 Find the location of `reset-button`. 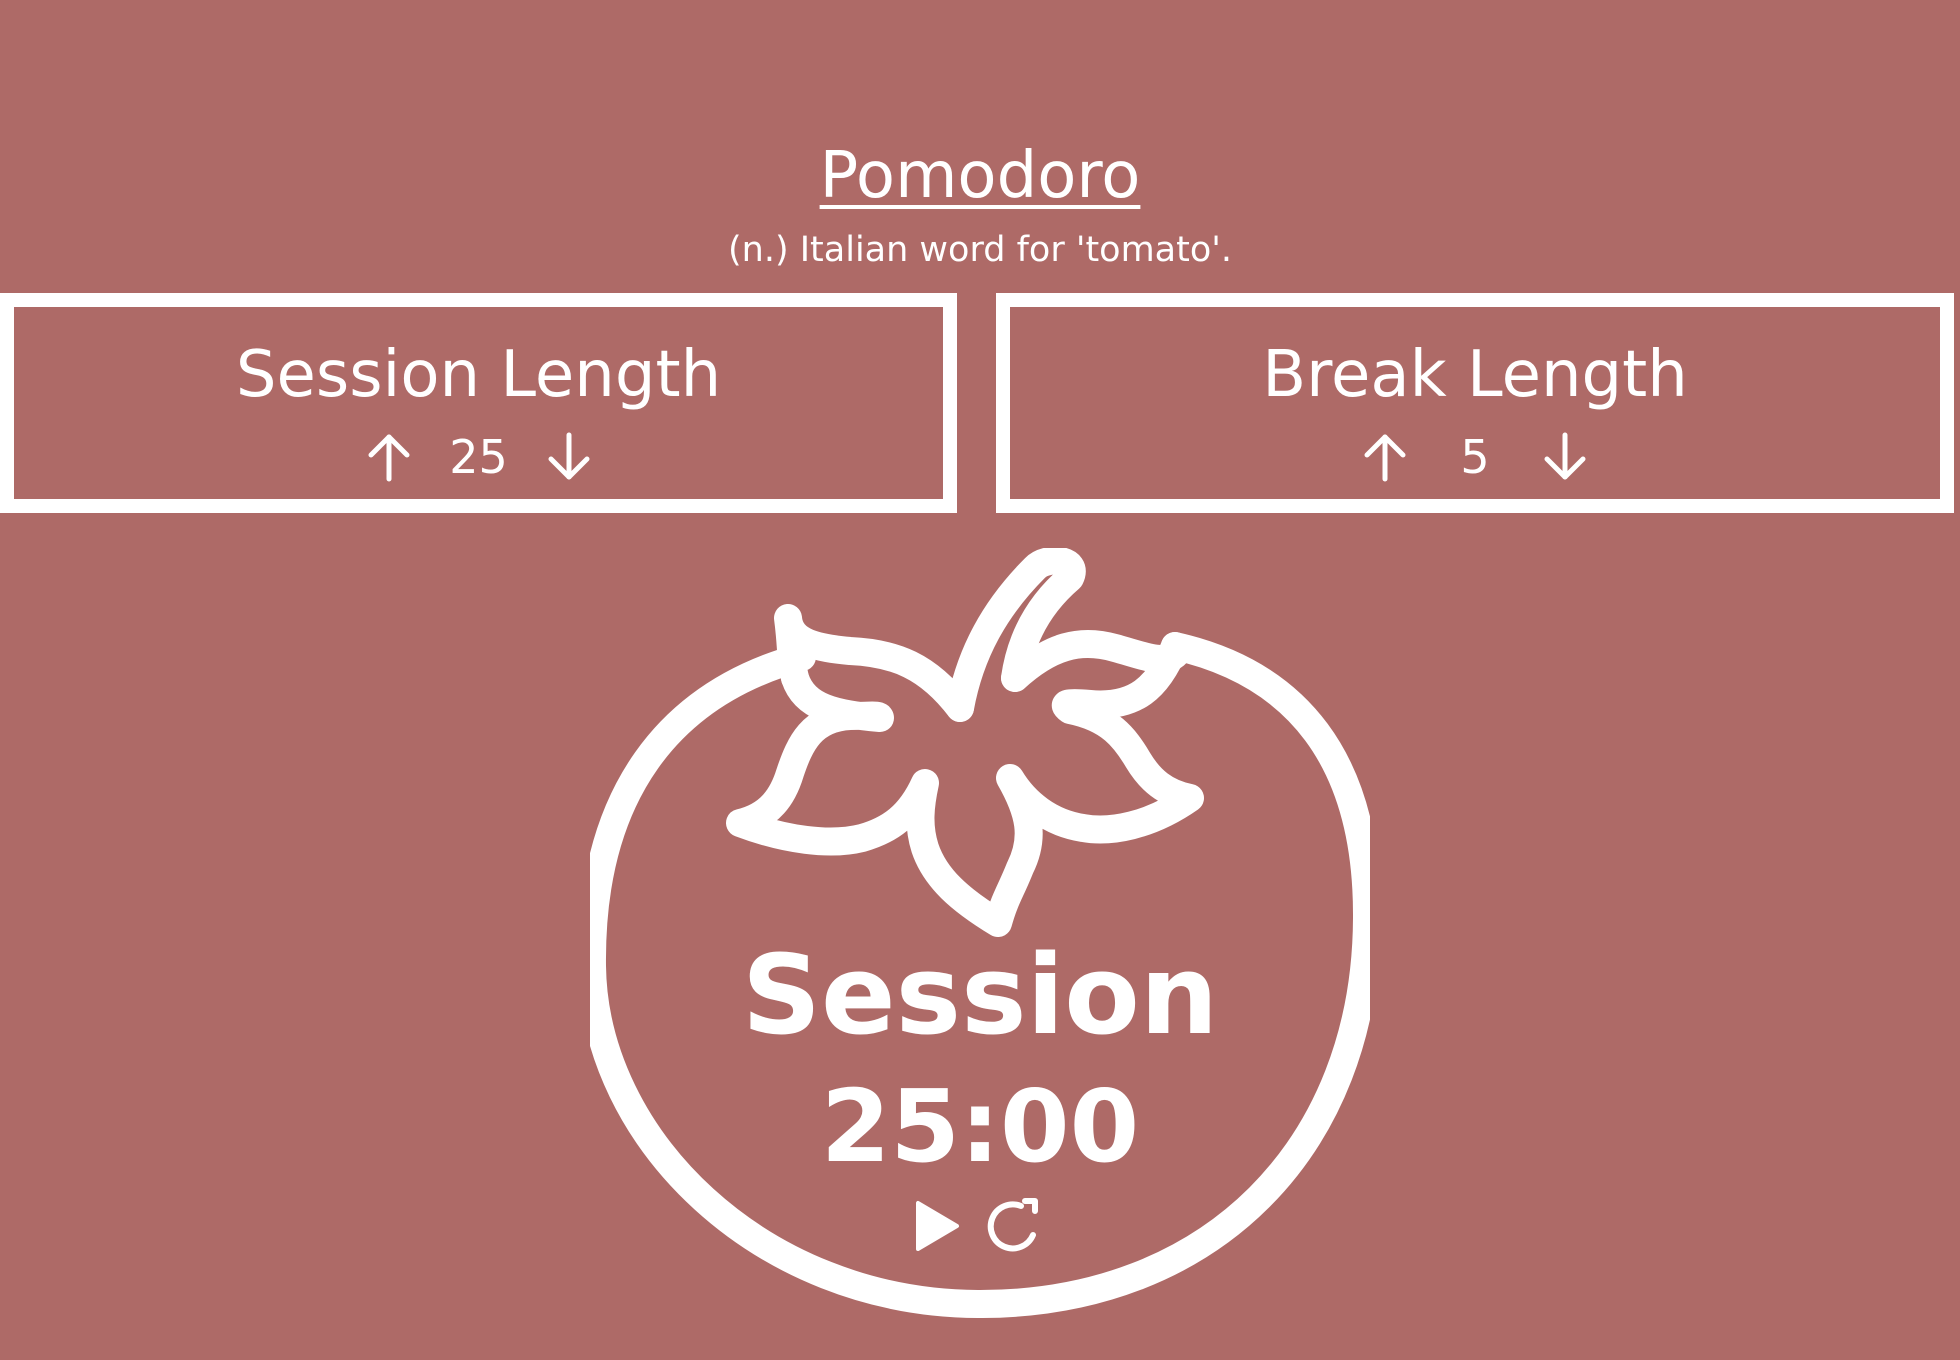

reset-button is located at coordinates (1014, 1226).